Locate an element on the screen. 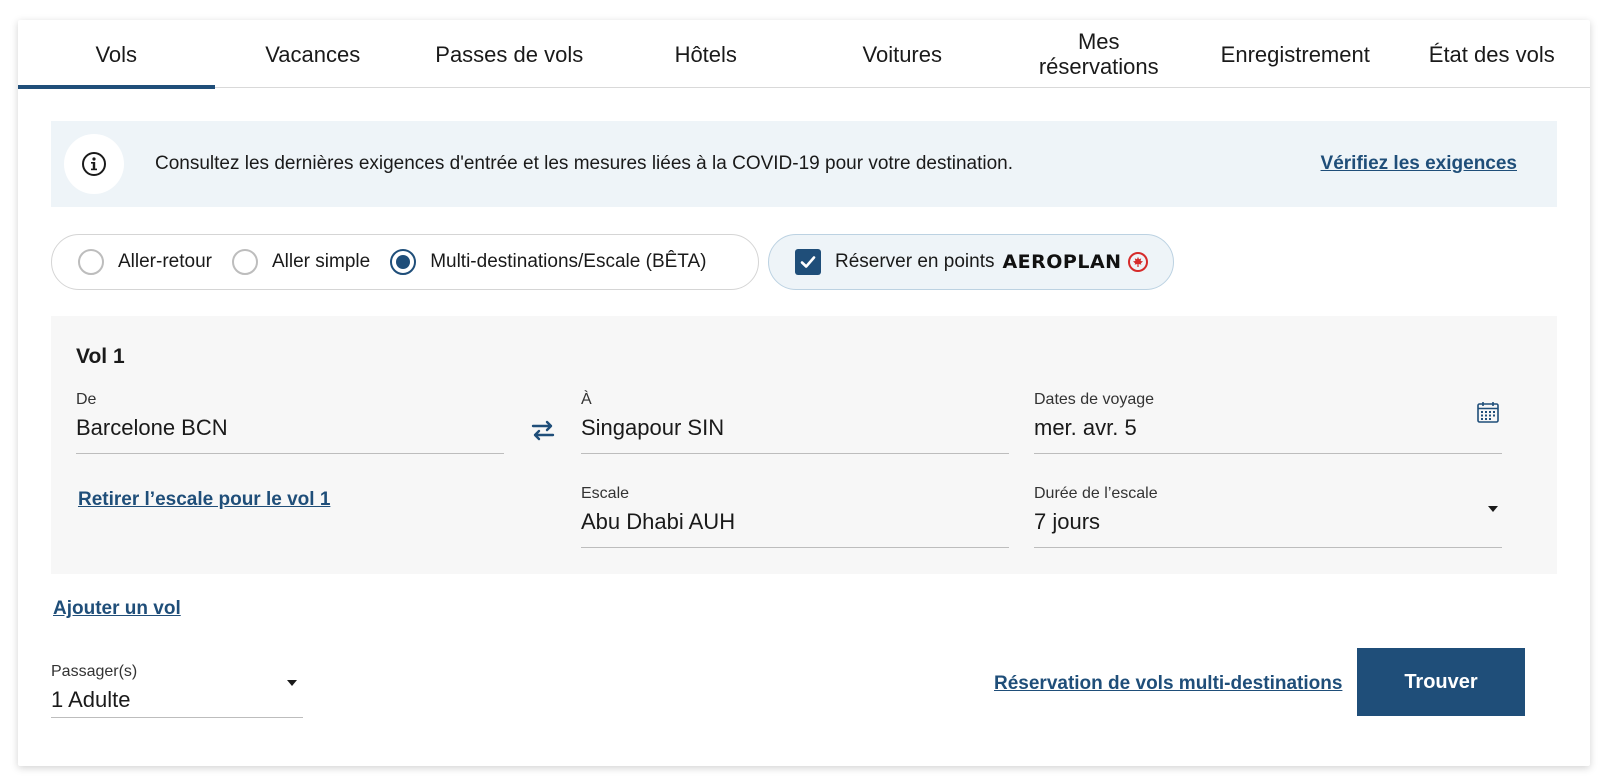 The height and width of the screenshot is (778, 1600). passengers-value: 1 Adulte is located at coordinates (91, 699).